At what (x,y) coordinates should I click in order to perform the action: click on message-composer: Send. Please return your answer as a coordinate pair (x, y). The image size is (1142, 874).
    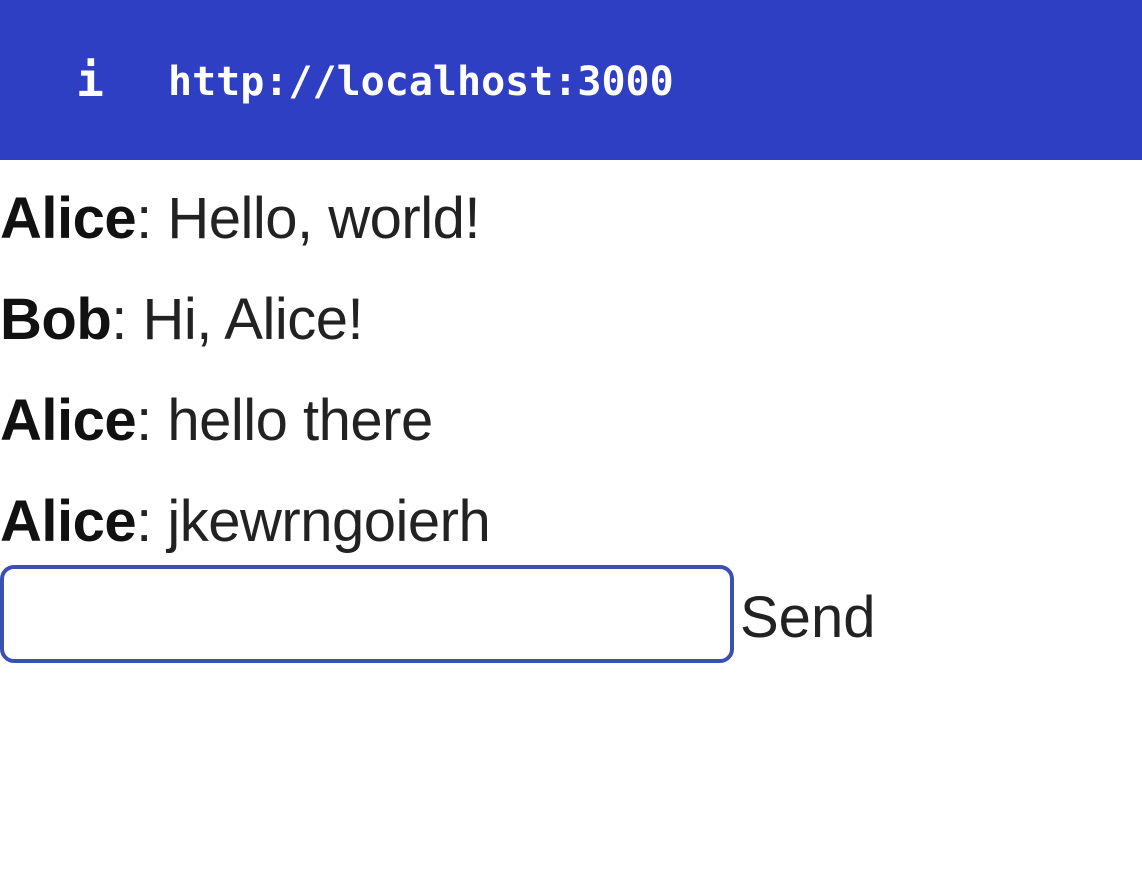
    Looking at the image, I should click on (571, 618).